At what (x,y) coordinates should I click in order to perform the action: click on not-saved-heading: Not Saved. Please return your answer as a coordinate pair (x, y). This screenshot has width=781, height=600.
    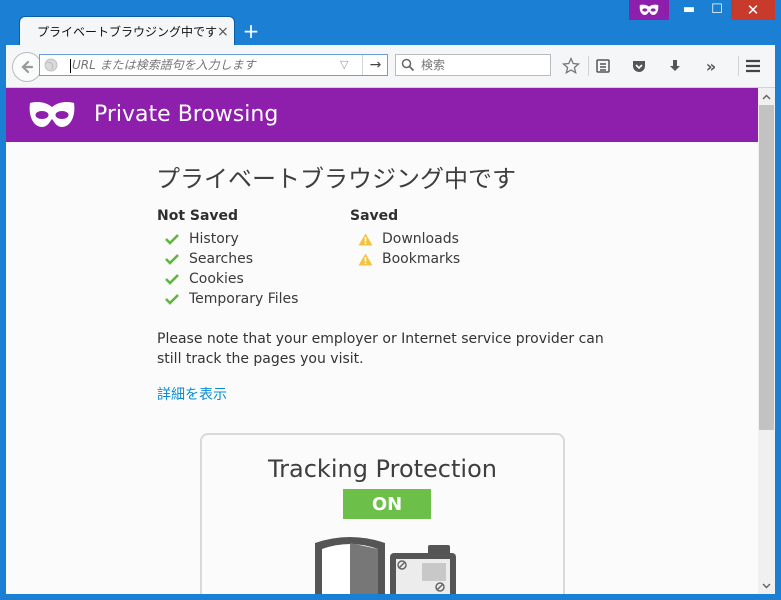
    Looking at the image, I should click on (198, 216).